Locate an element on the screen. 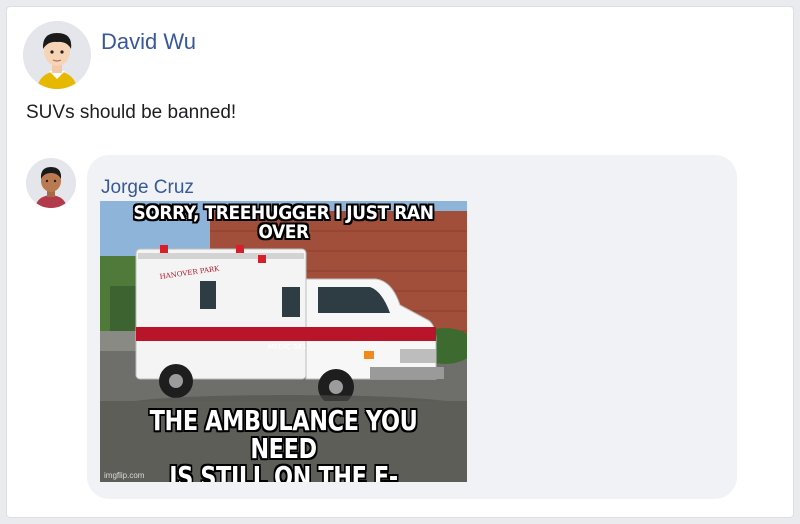 The height and width of the screenshot is (524, 800). meme-bottom-line-2: IS STILL ON THE E-CHARGER is located at coordinates (283, 471).